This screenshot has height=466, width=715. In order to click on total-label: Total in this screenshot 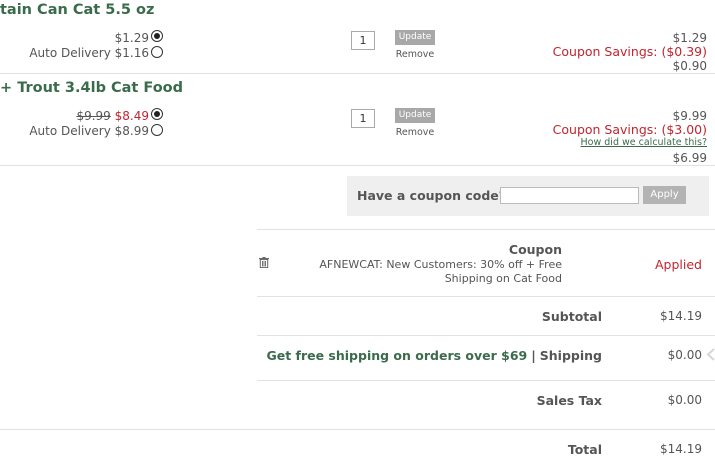, I will do `click(584, 449)`.